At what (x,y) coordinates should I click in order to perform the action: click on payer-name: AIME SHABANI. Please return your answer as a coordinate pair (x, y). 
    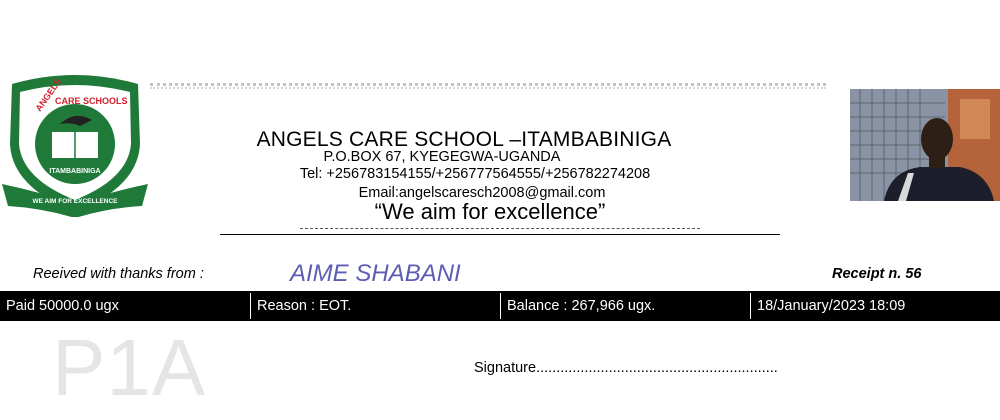
    Looking at the image, I should click on (375, 273).